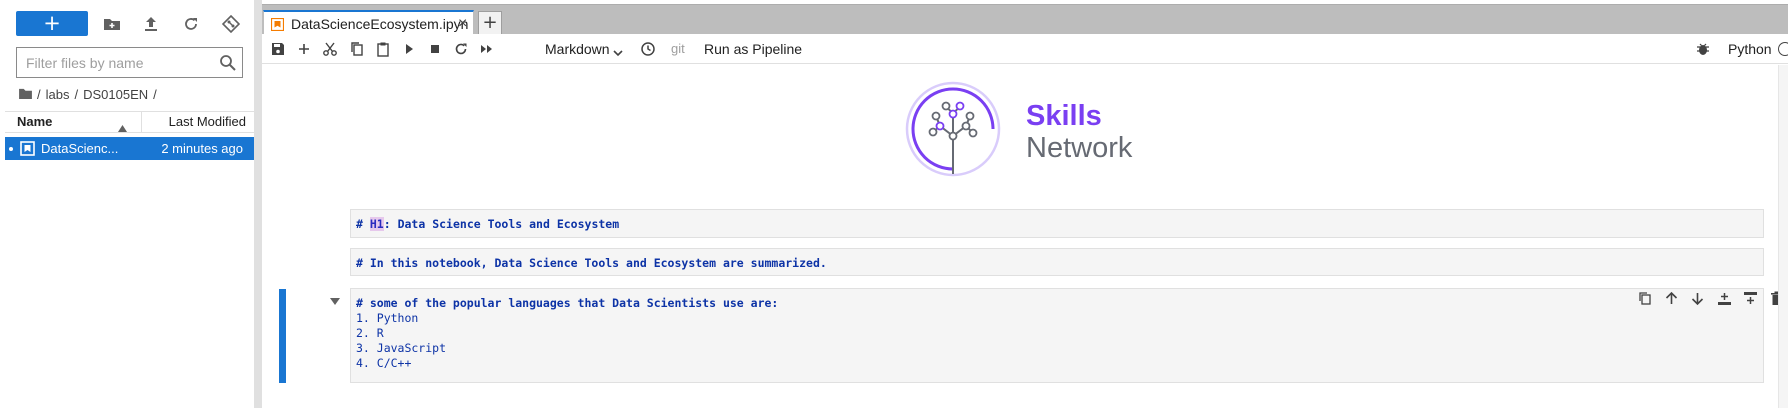 This screenshot has height=408, width=1788. Describe the element at coordinates (384, 363) in the screenshot. I see `list-item: 4. C/C++` at that location.